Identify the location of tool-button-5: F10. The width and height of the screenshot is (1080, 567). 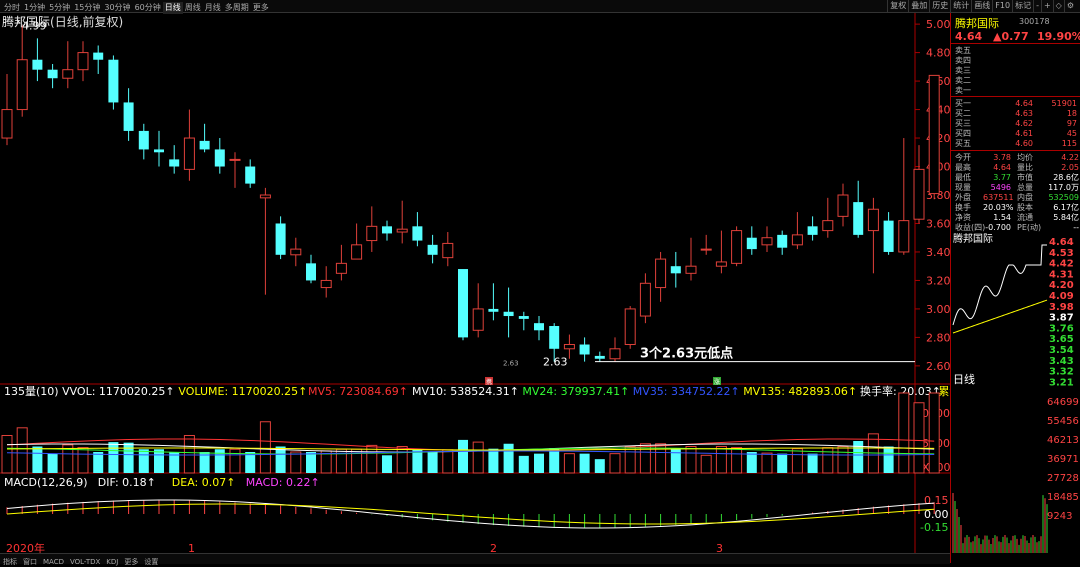
(1002, 6).